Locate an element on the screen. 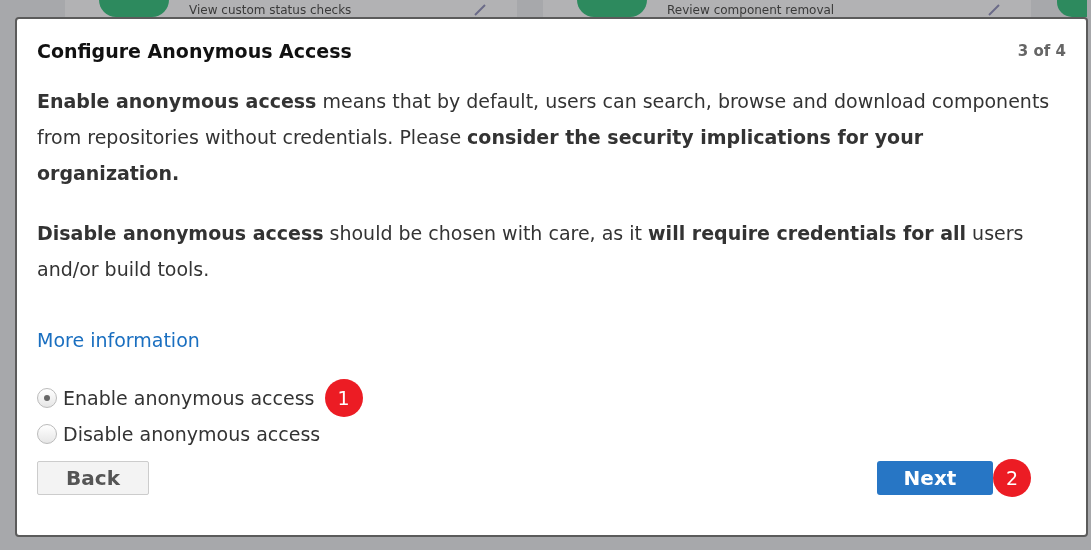  radio-label: Enable anonymous access is located at coordinates (189, 398).